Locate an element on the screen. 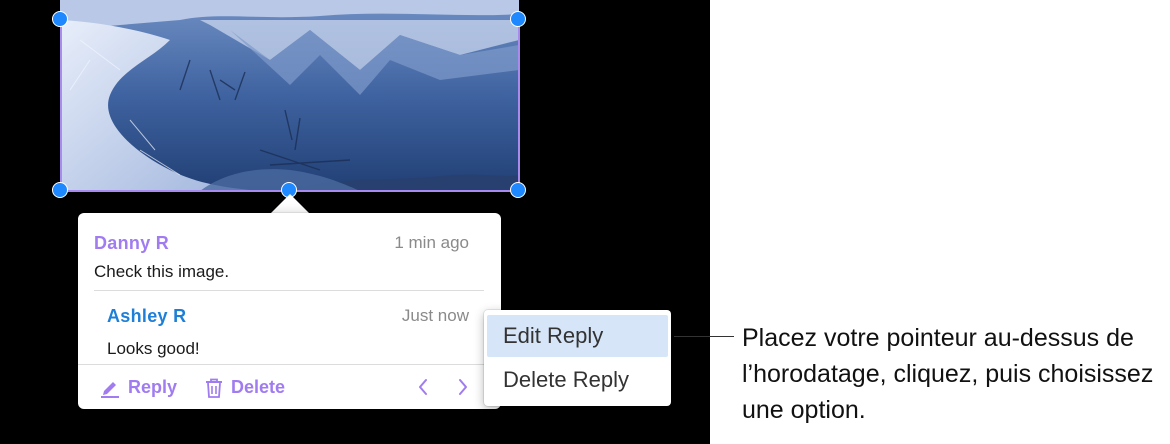  previous-comment-button is located at coordinates (423, 389).